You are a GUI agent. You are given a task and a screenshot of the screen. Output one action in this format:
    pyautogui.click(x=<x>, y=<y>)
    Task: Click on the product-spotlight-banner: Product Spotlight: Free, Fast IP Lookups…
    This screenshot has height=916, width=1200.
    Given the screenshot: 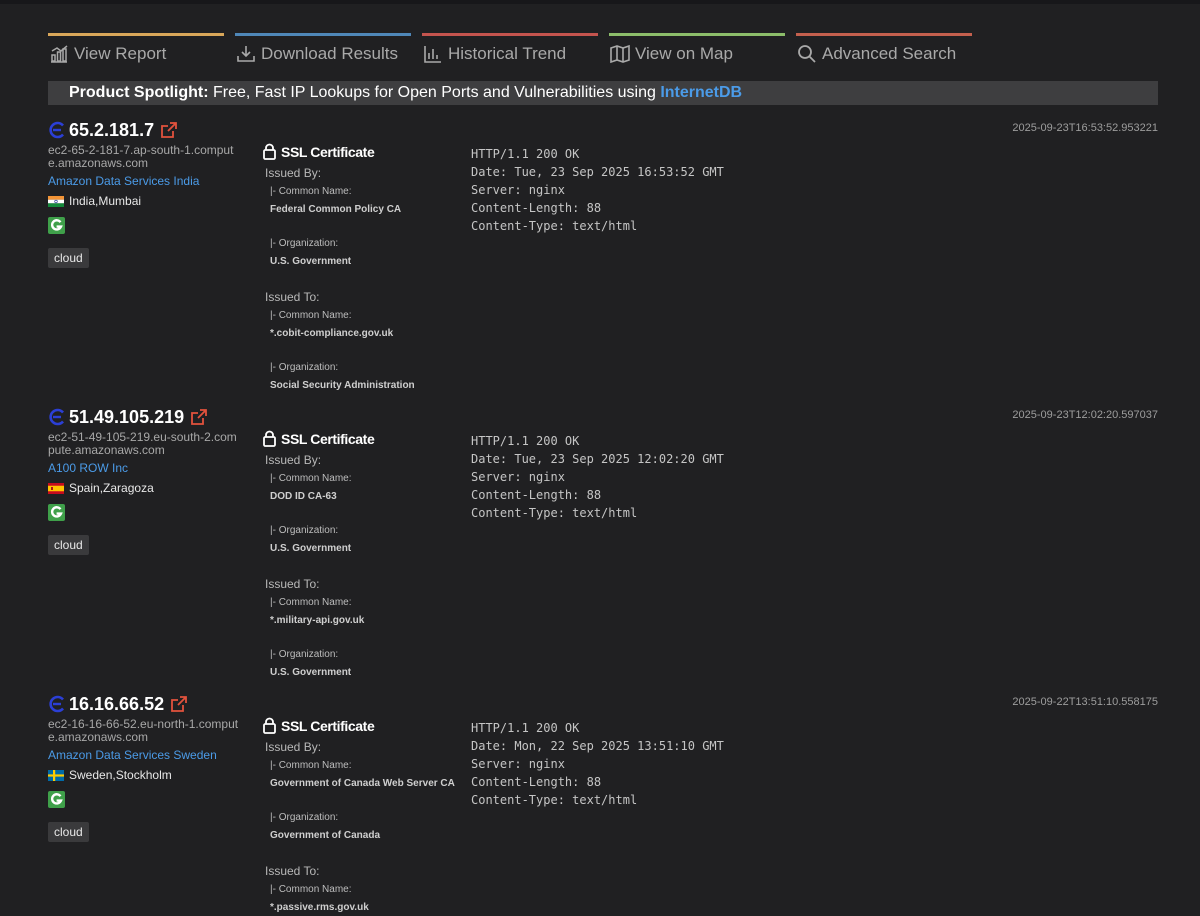 What is the action you would take?
    pyautogui.click(x=603, y=93)
    